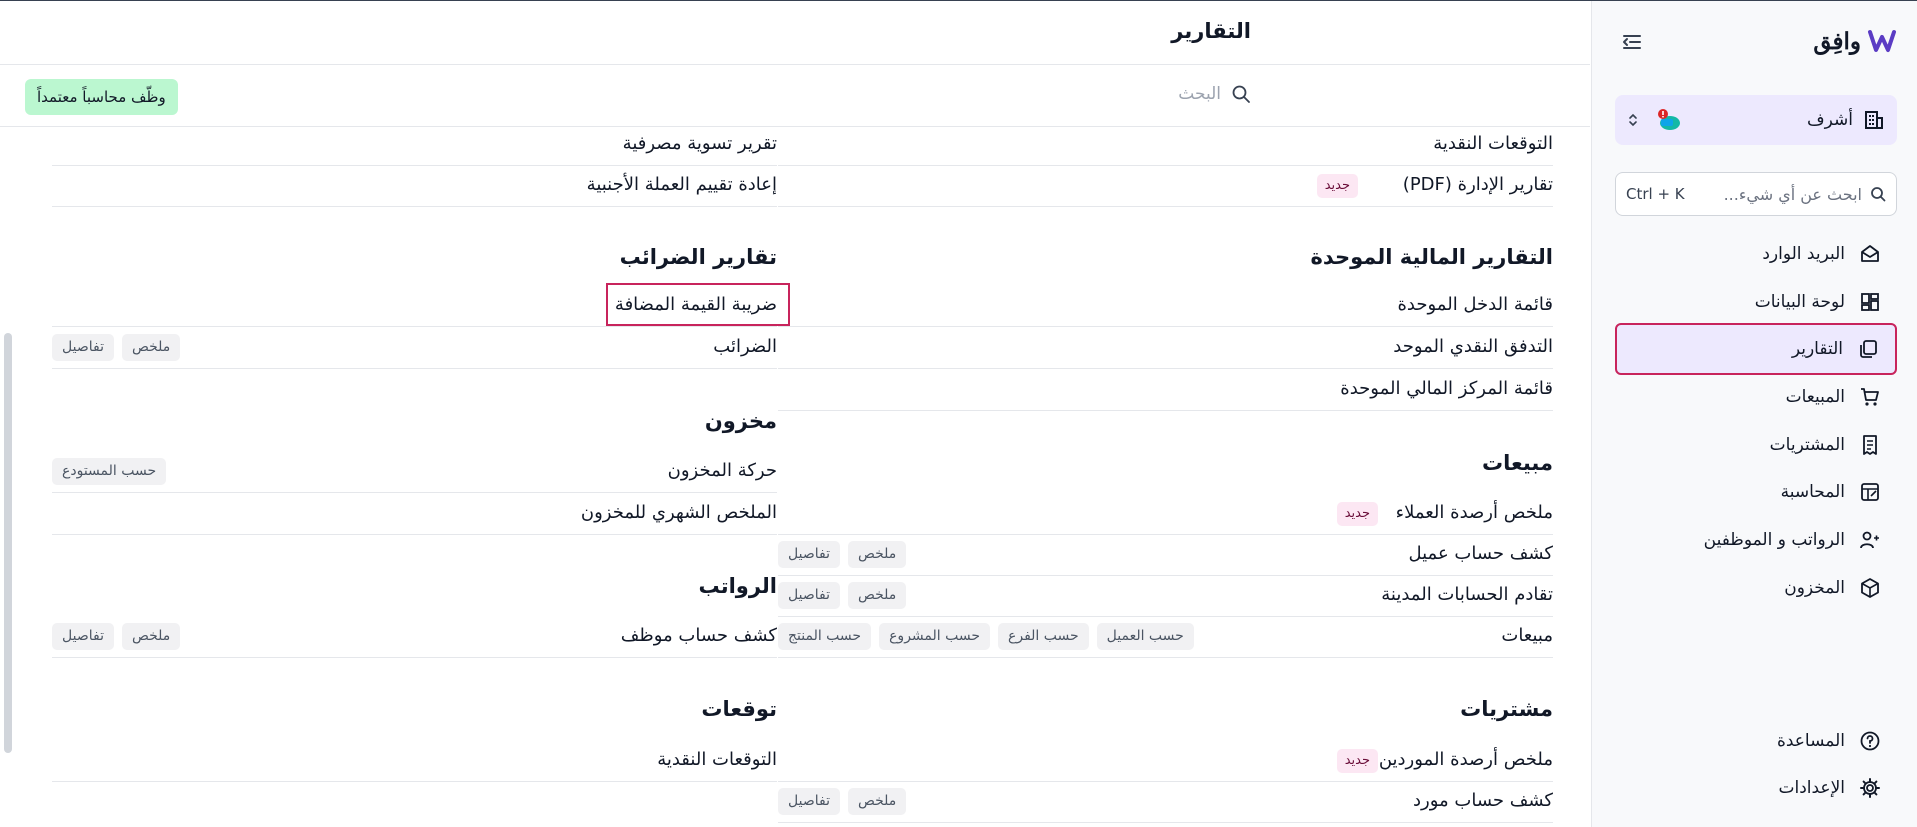 The height and width of the screenshot is (827, 1917). I want to click on report-row: كشف حساب موظف تفاصيل ملخص, so click(414, 637).